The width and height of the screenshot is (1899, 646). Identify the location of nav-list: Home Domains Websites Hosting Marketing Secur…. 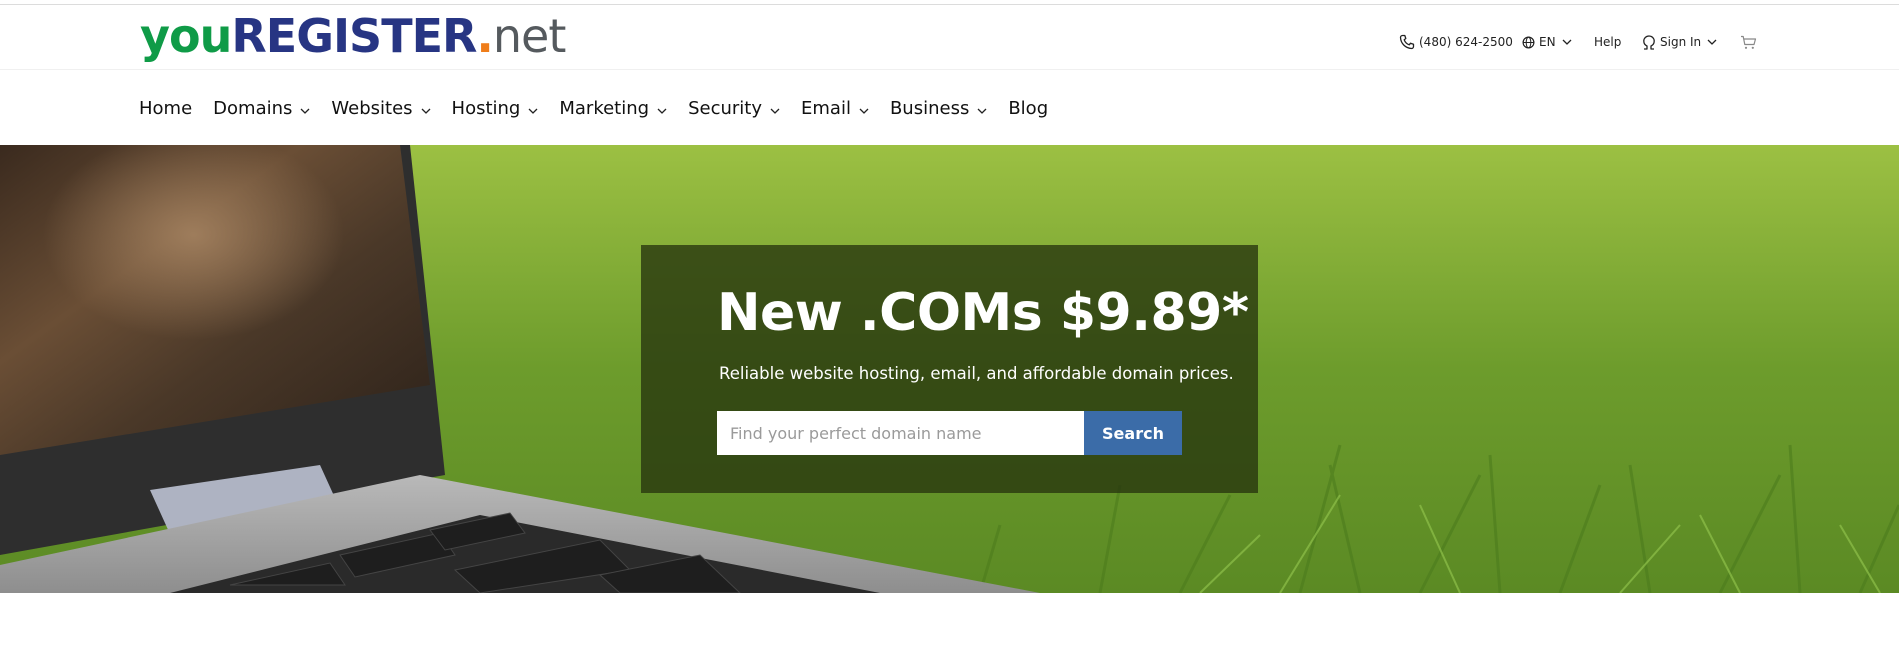
(604, 108).